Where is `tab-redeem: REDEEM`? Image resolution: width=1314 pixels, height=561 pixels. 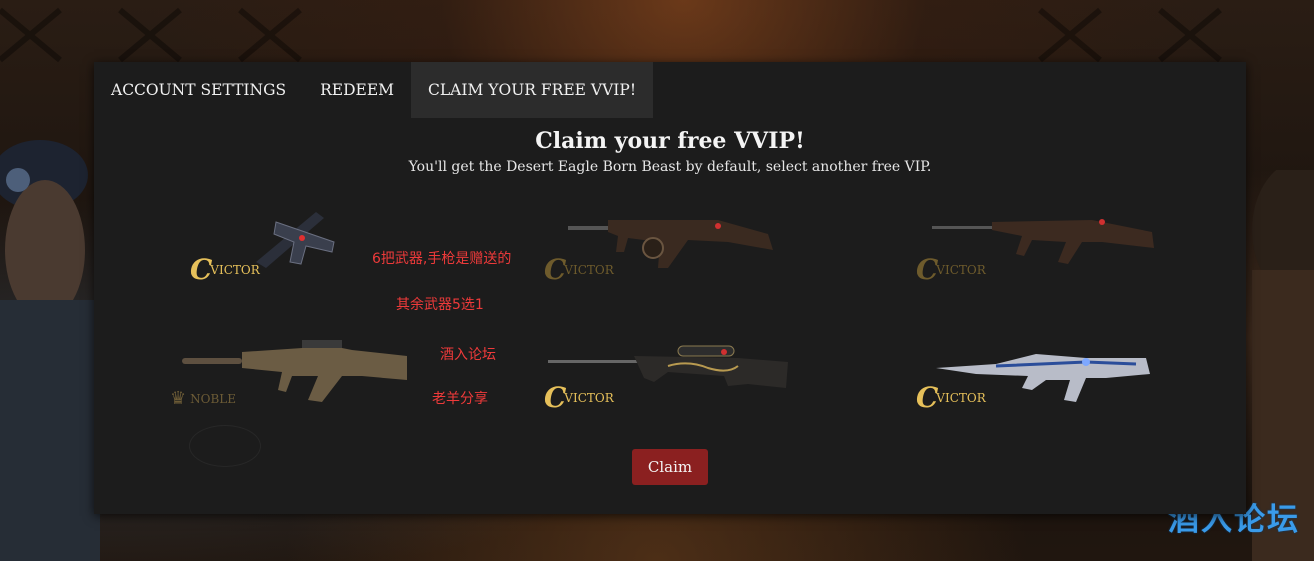 tab-redeem: REDEEM is located at coordinates (357, 90).